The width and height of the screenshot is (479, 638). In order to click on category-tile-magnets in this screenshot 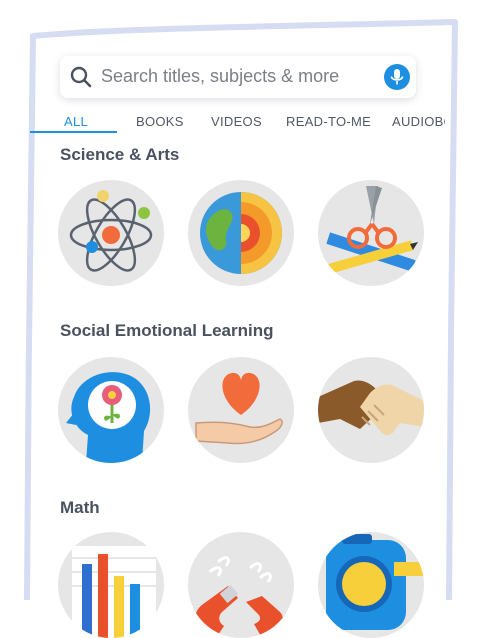, I will do `click(241, 585)`.